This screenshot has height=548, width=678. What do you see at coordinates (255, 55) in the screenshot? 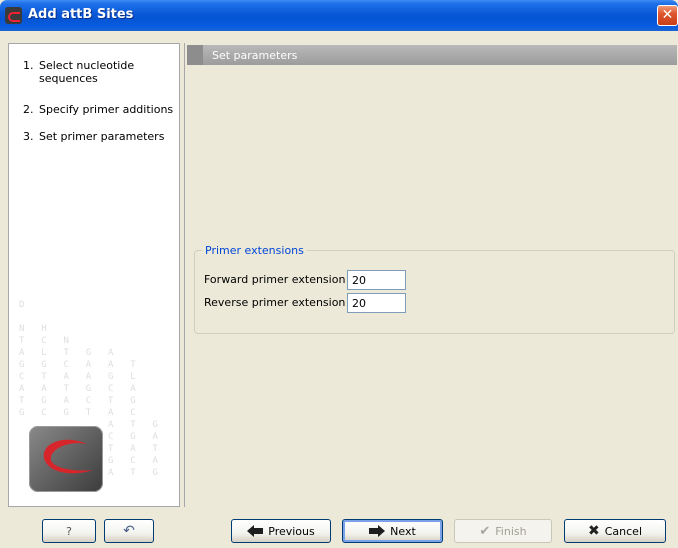
I see `section-title: Set parameters` at bounding box center [255, 55].